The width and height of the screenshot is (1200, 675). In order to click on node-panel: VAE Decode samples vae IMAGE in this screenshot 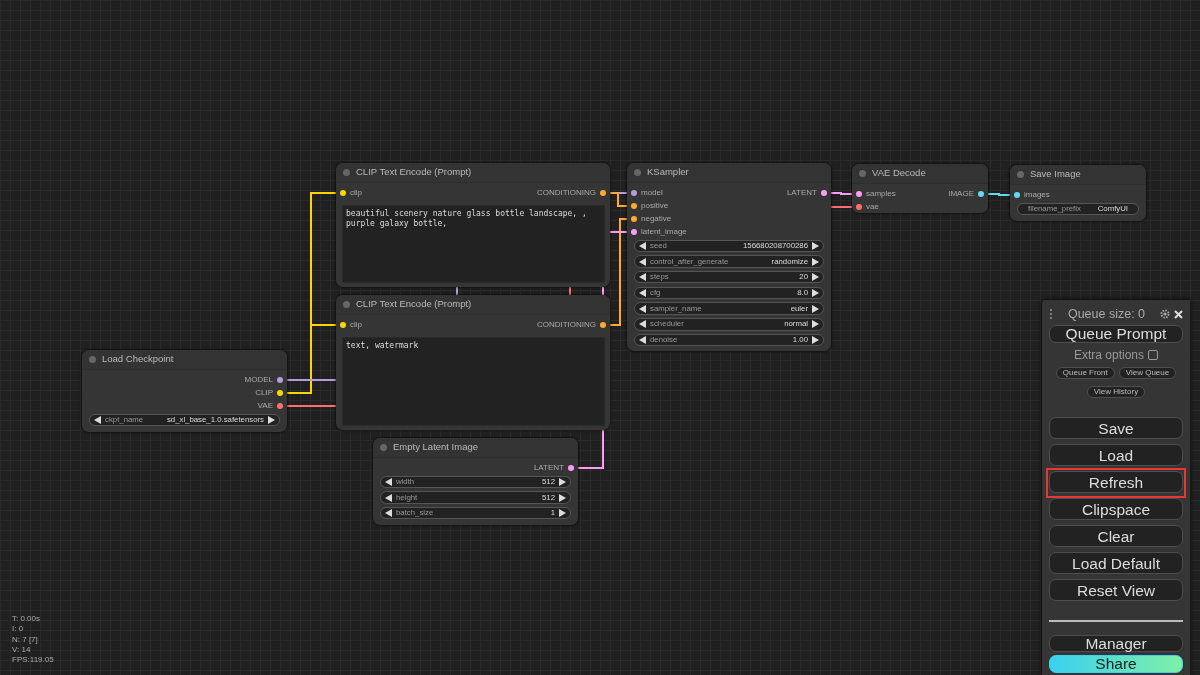, I will do `click(920, 188)`.